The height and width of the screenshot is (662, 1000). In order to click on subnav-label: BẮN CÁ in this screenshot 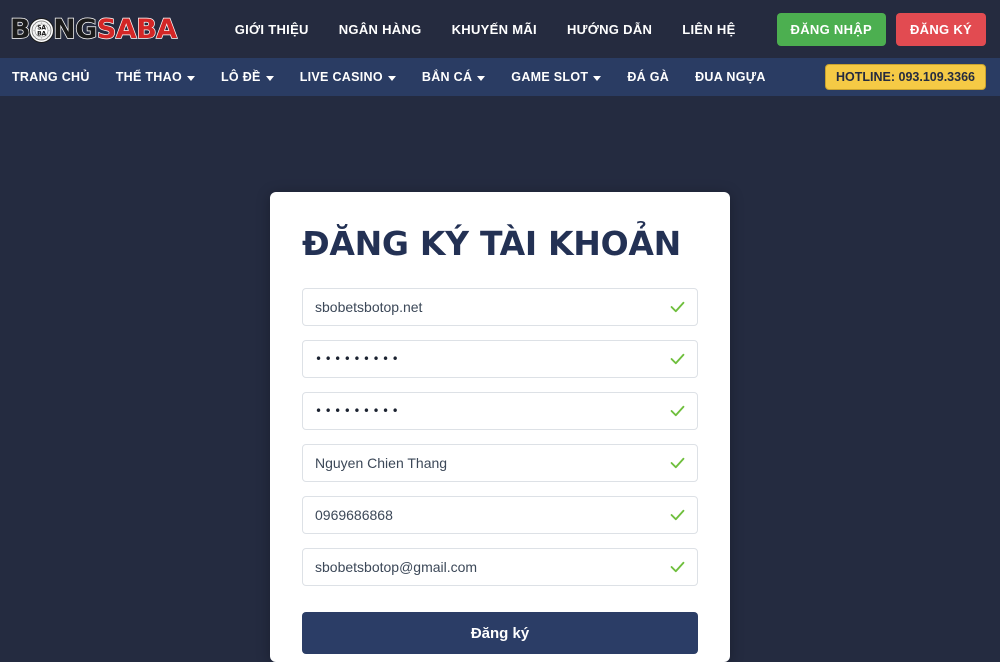, I will do `click(447, 77)`.